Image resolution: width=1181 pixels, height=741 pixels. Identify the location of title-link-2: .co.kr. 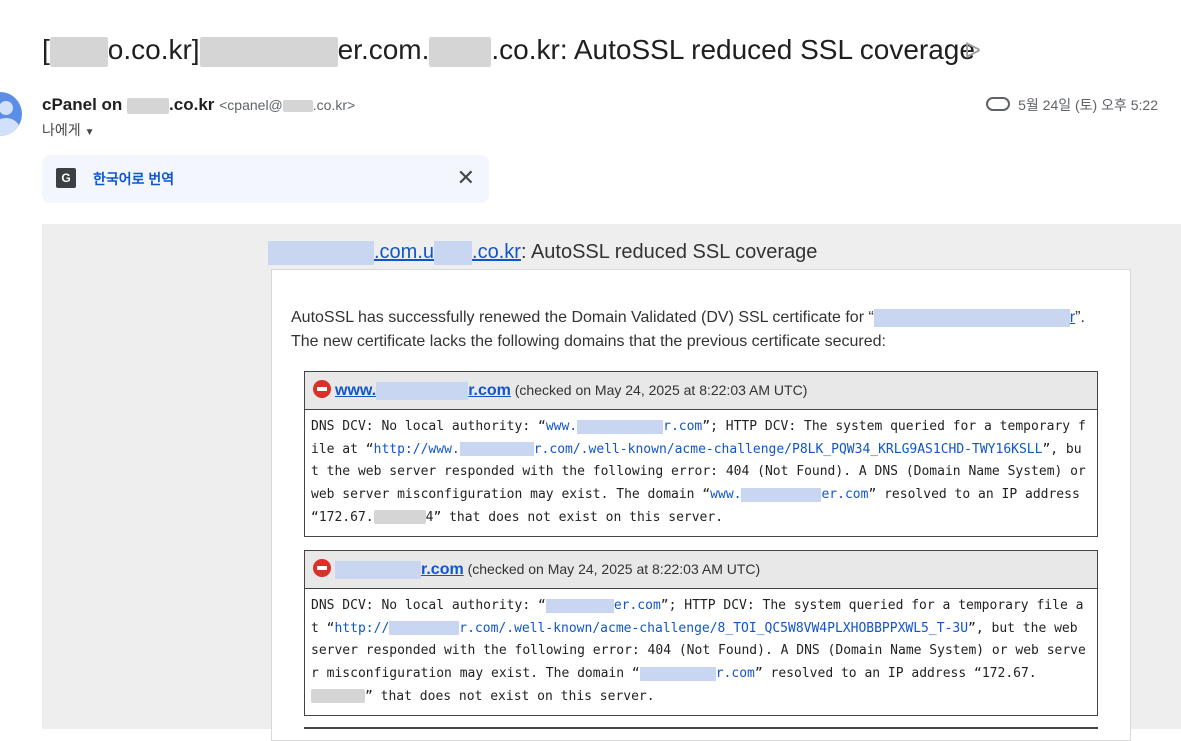
(496, 252).